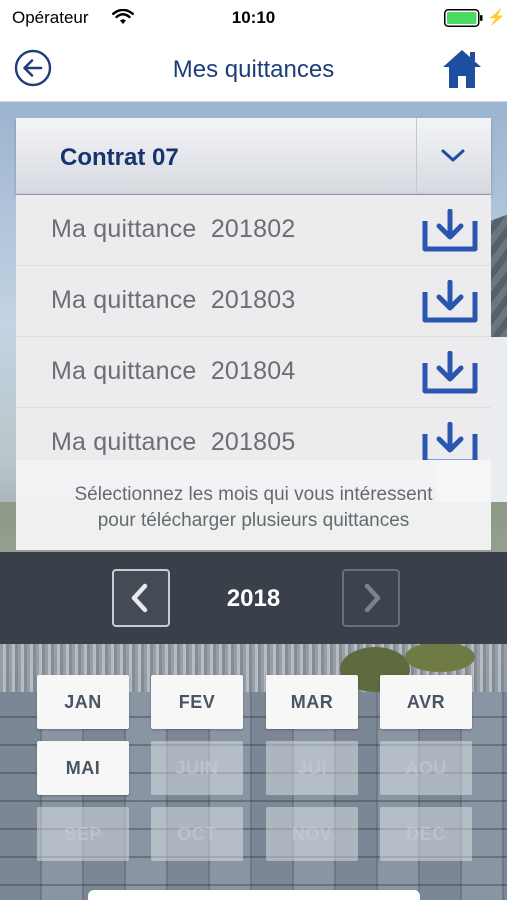  I want to click on status-bar: Opérateur 10:10 ⚡, so click(253, 20).